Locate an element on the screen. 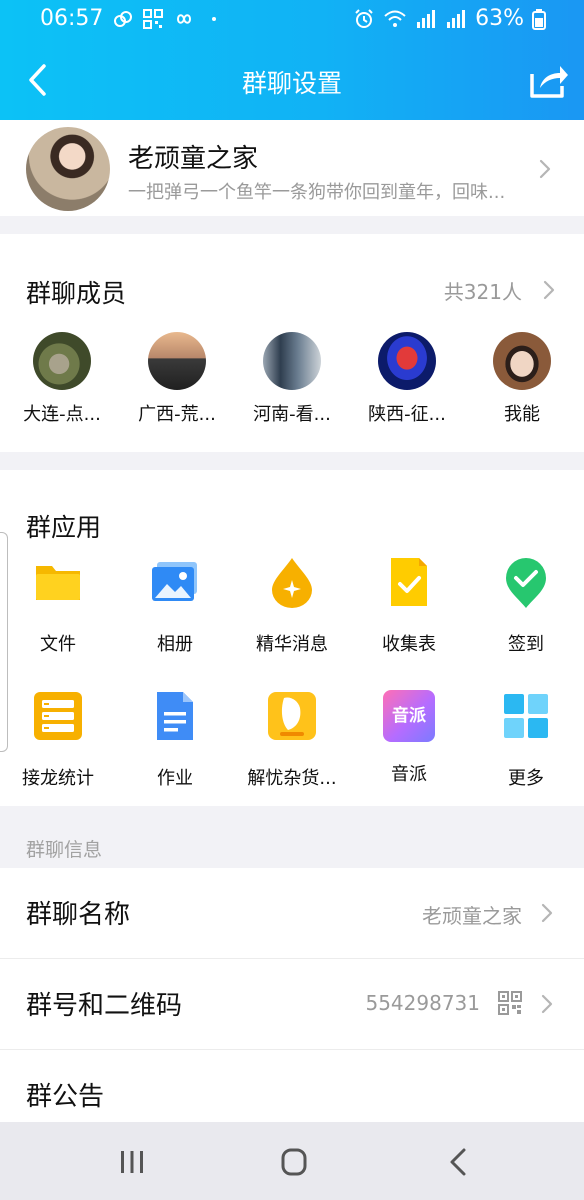 The image size is (584, 1200). yinpai-icon-text: 音派 is located at coordinates (409, 716).